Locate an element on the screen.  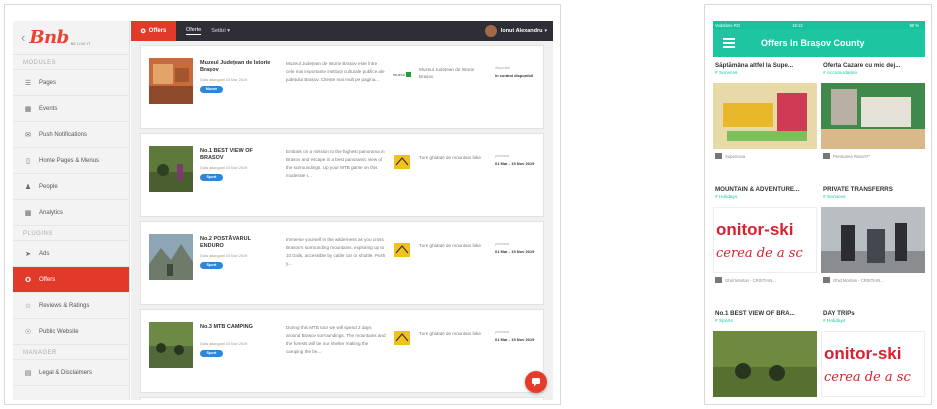
tag-icon: ✪ is located at coordinates (28, 280).